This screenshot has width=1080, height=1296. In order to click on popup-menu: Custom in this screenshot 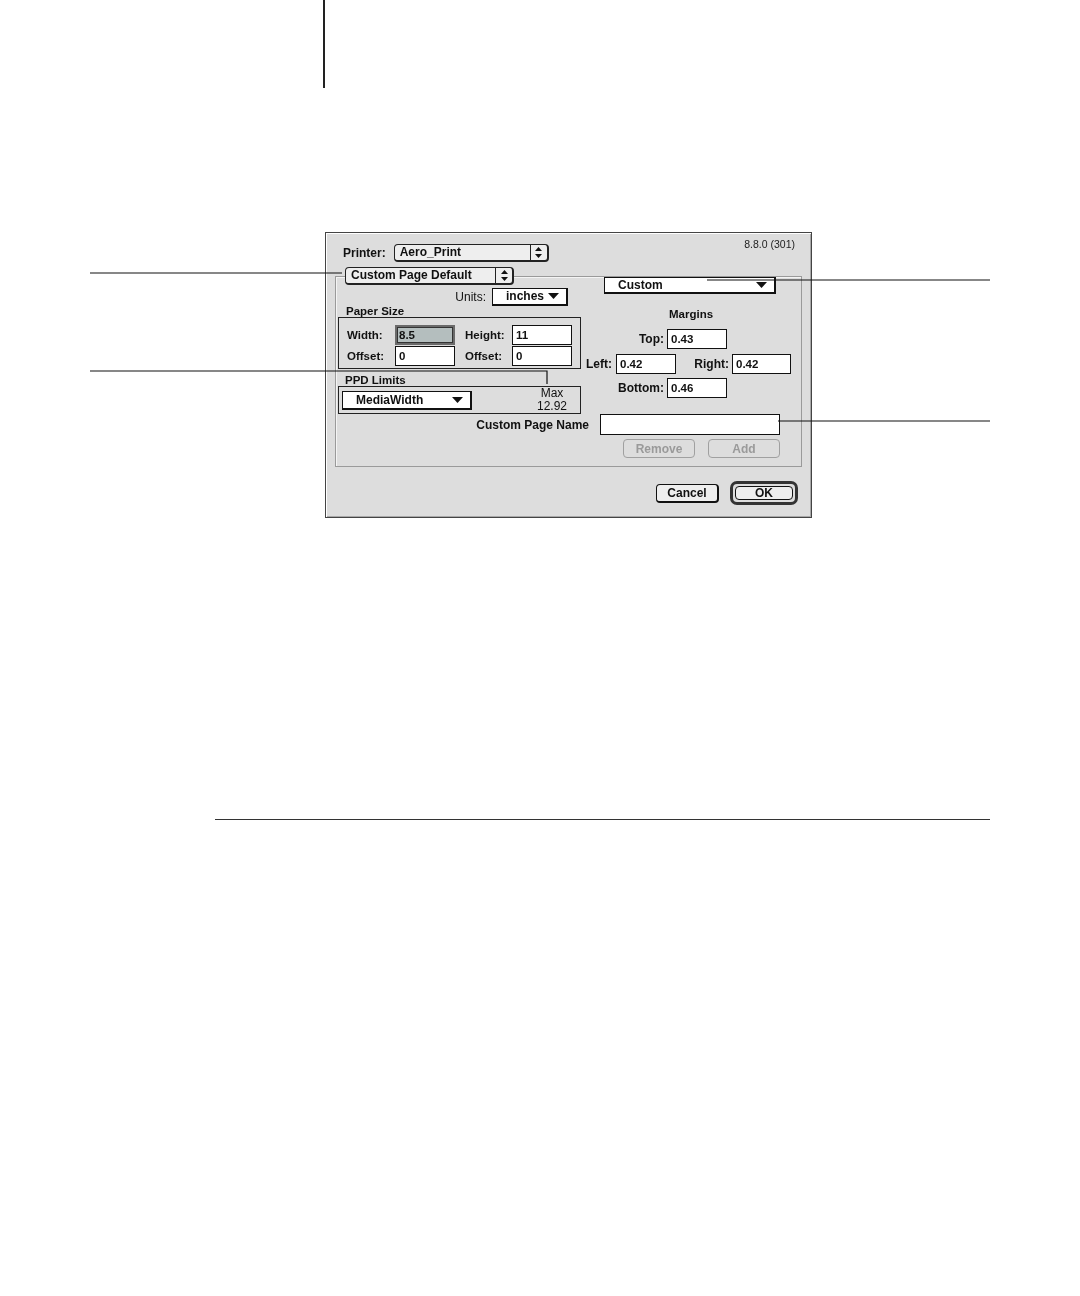, I will do `click(690, 285)`.